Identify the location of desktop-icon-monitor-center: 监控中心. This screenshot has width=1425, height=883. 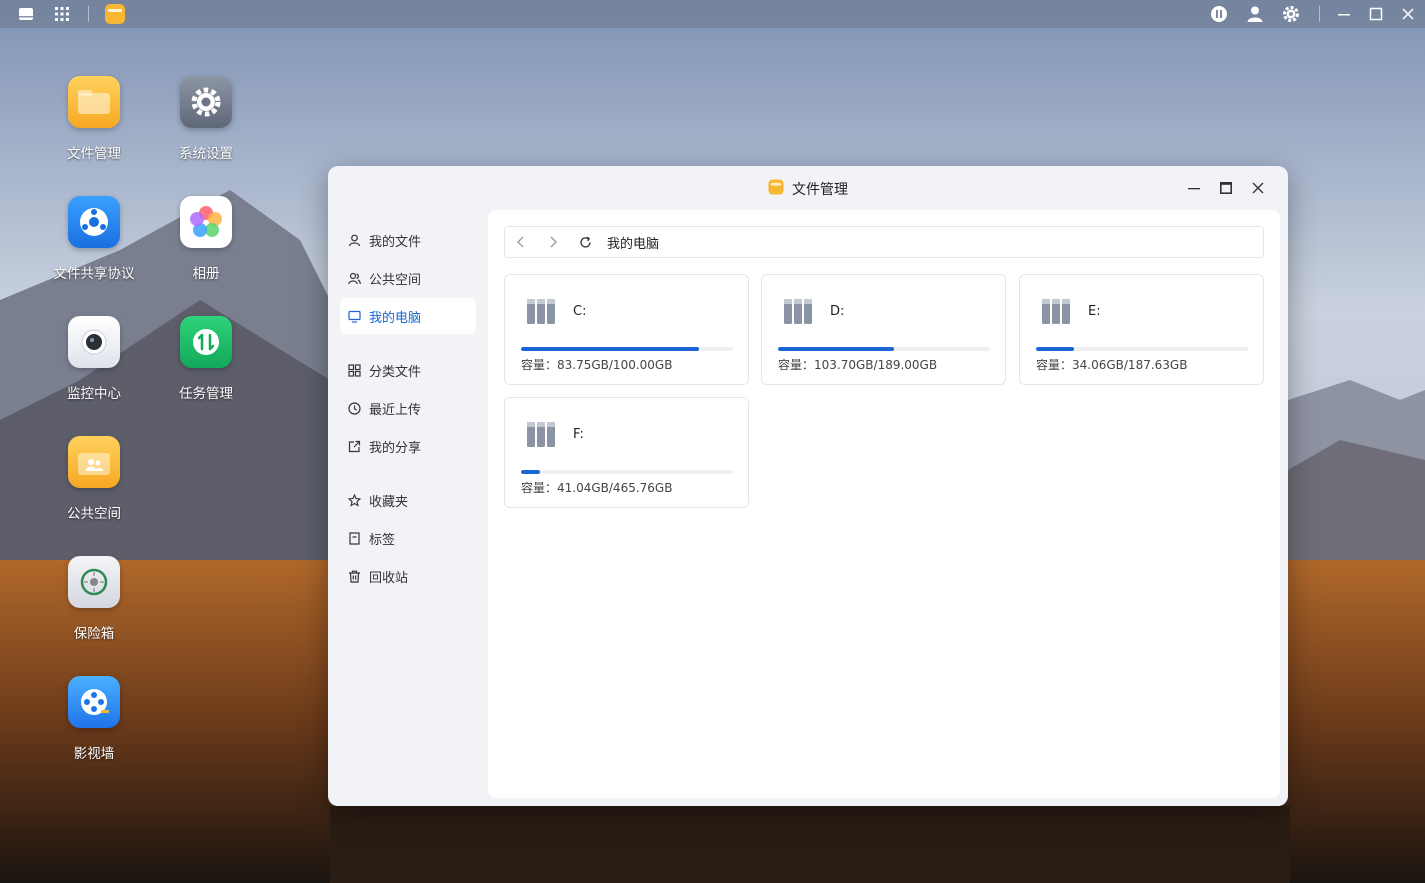
(94, 359).